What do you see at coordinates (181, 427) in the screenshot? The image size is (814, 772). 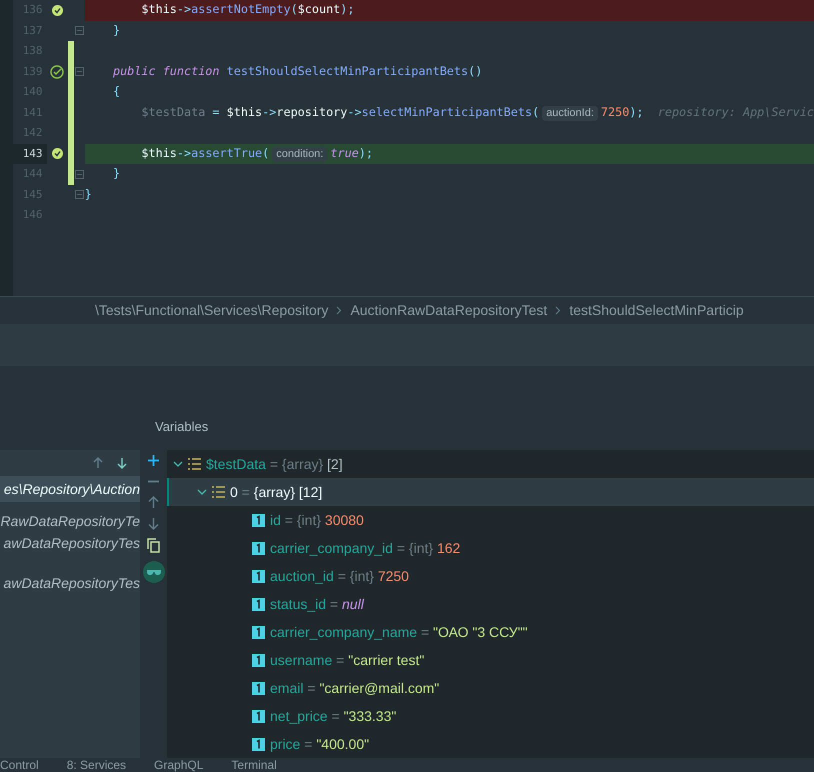 I see `panel-title: Variables` at bounding box center [181, 427].